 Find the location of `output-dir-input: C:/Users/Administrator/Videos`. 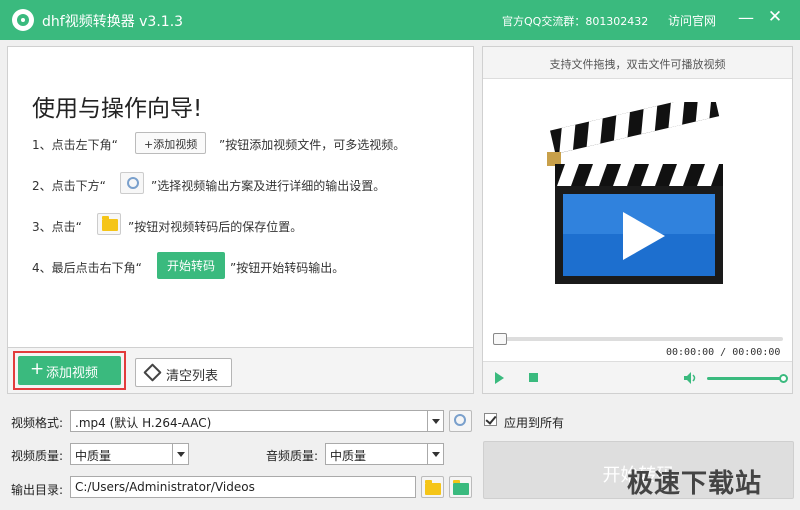

output-dir-input: C:/Users/Administrator/Videos is located at coordinates (243, 487).